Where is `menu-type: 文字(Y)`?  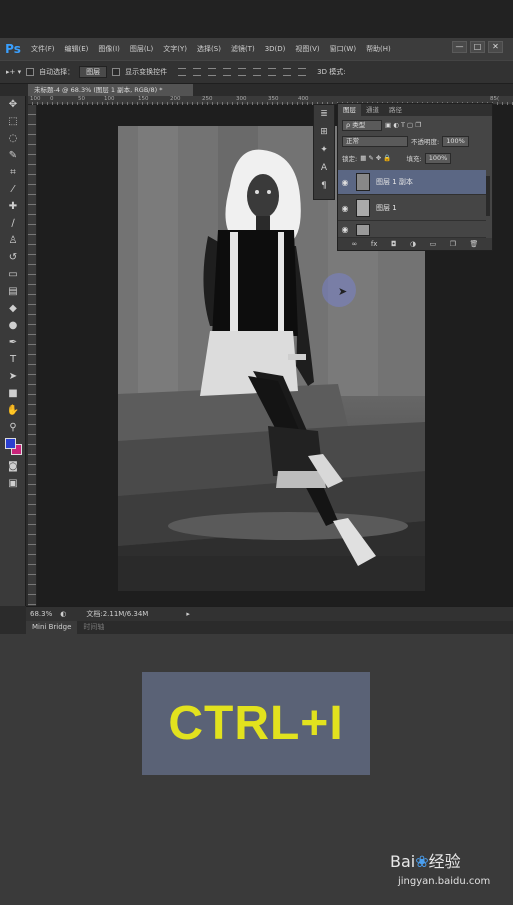
menu-type: 文字(Y) is located at coordinates (175, 49).